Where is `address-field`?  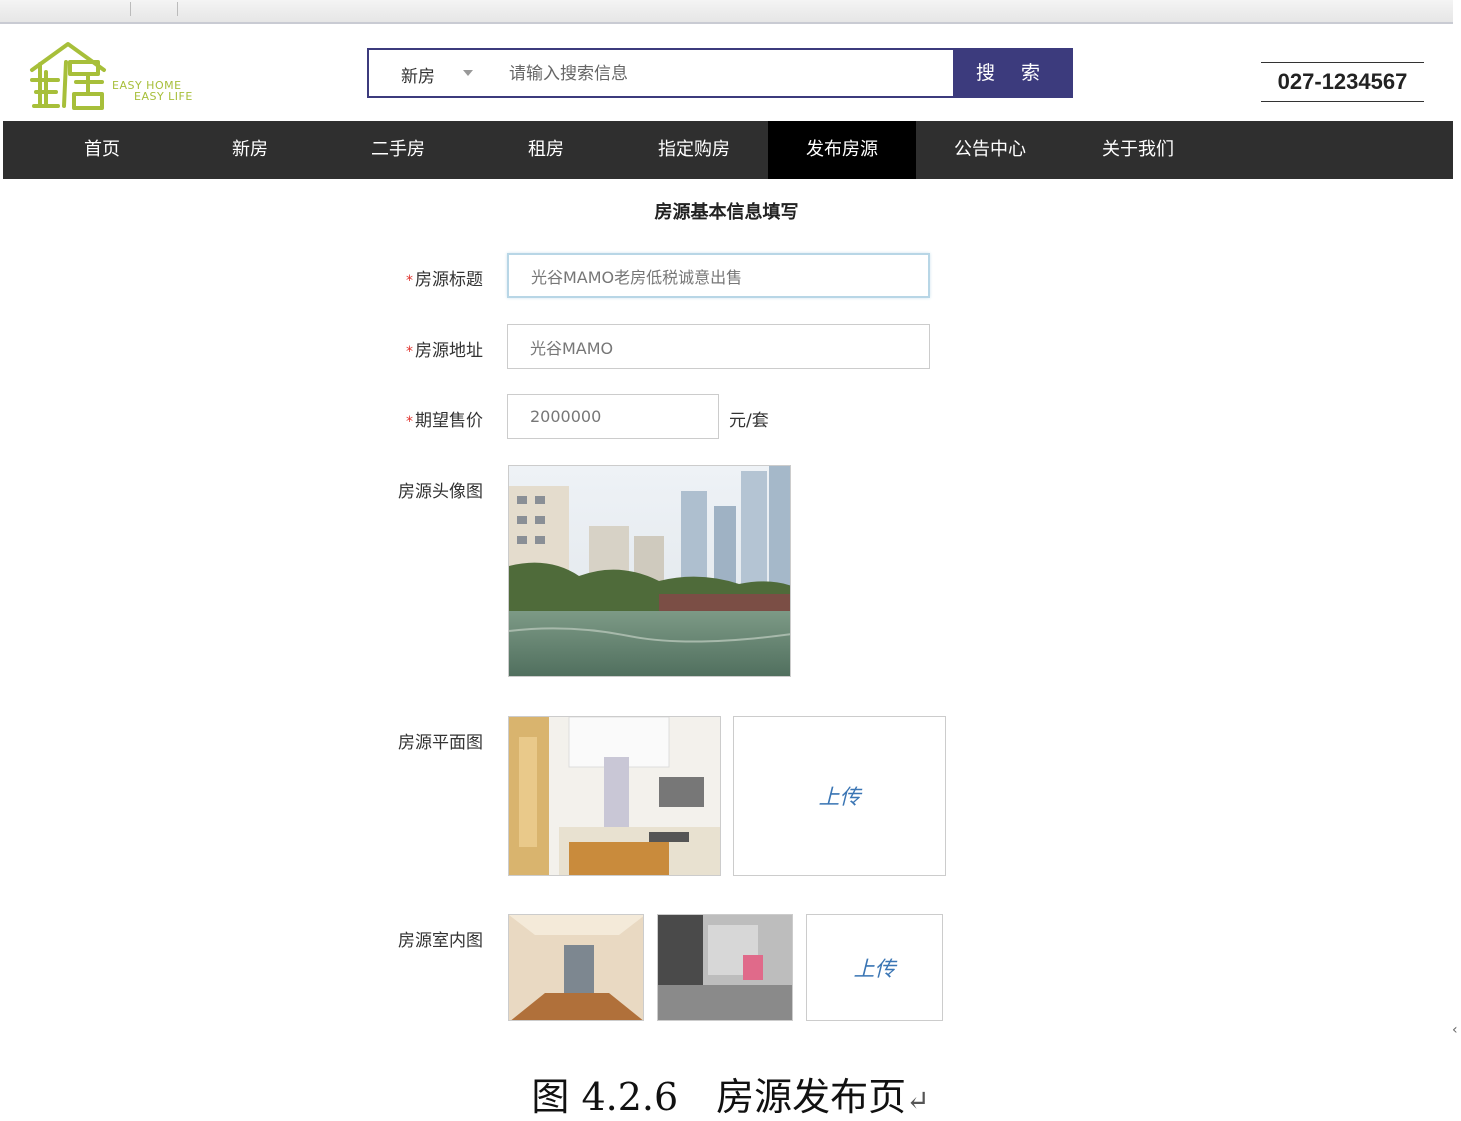
address-field is located at coordinates (718, 346).